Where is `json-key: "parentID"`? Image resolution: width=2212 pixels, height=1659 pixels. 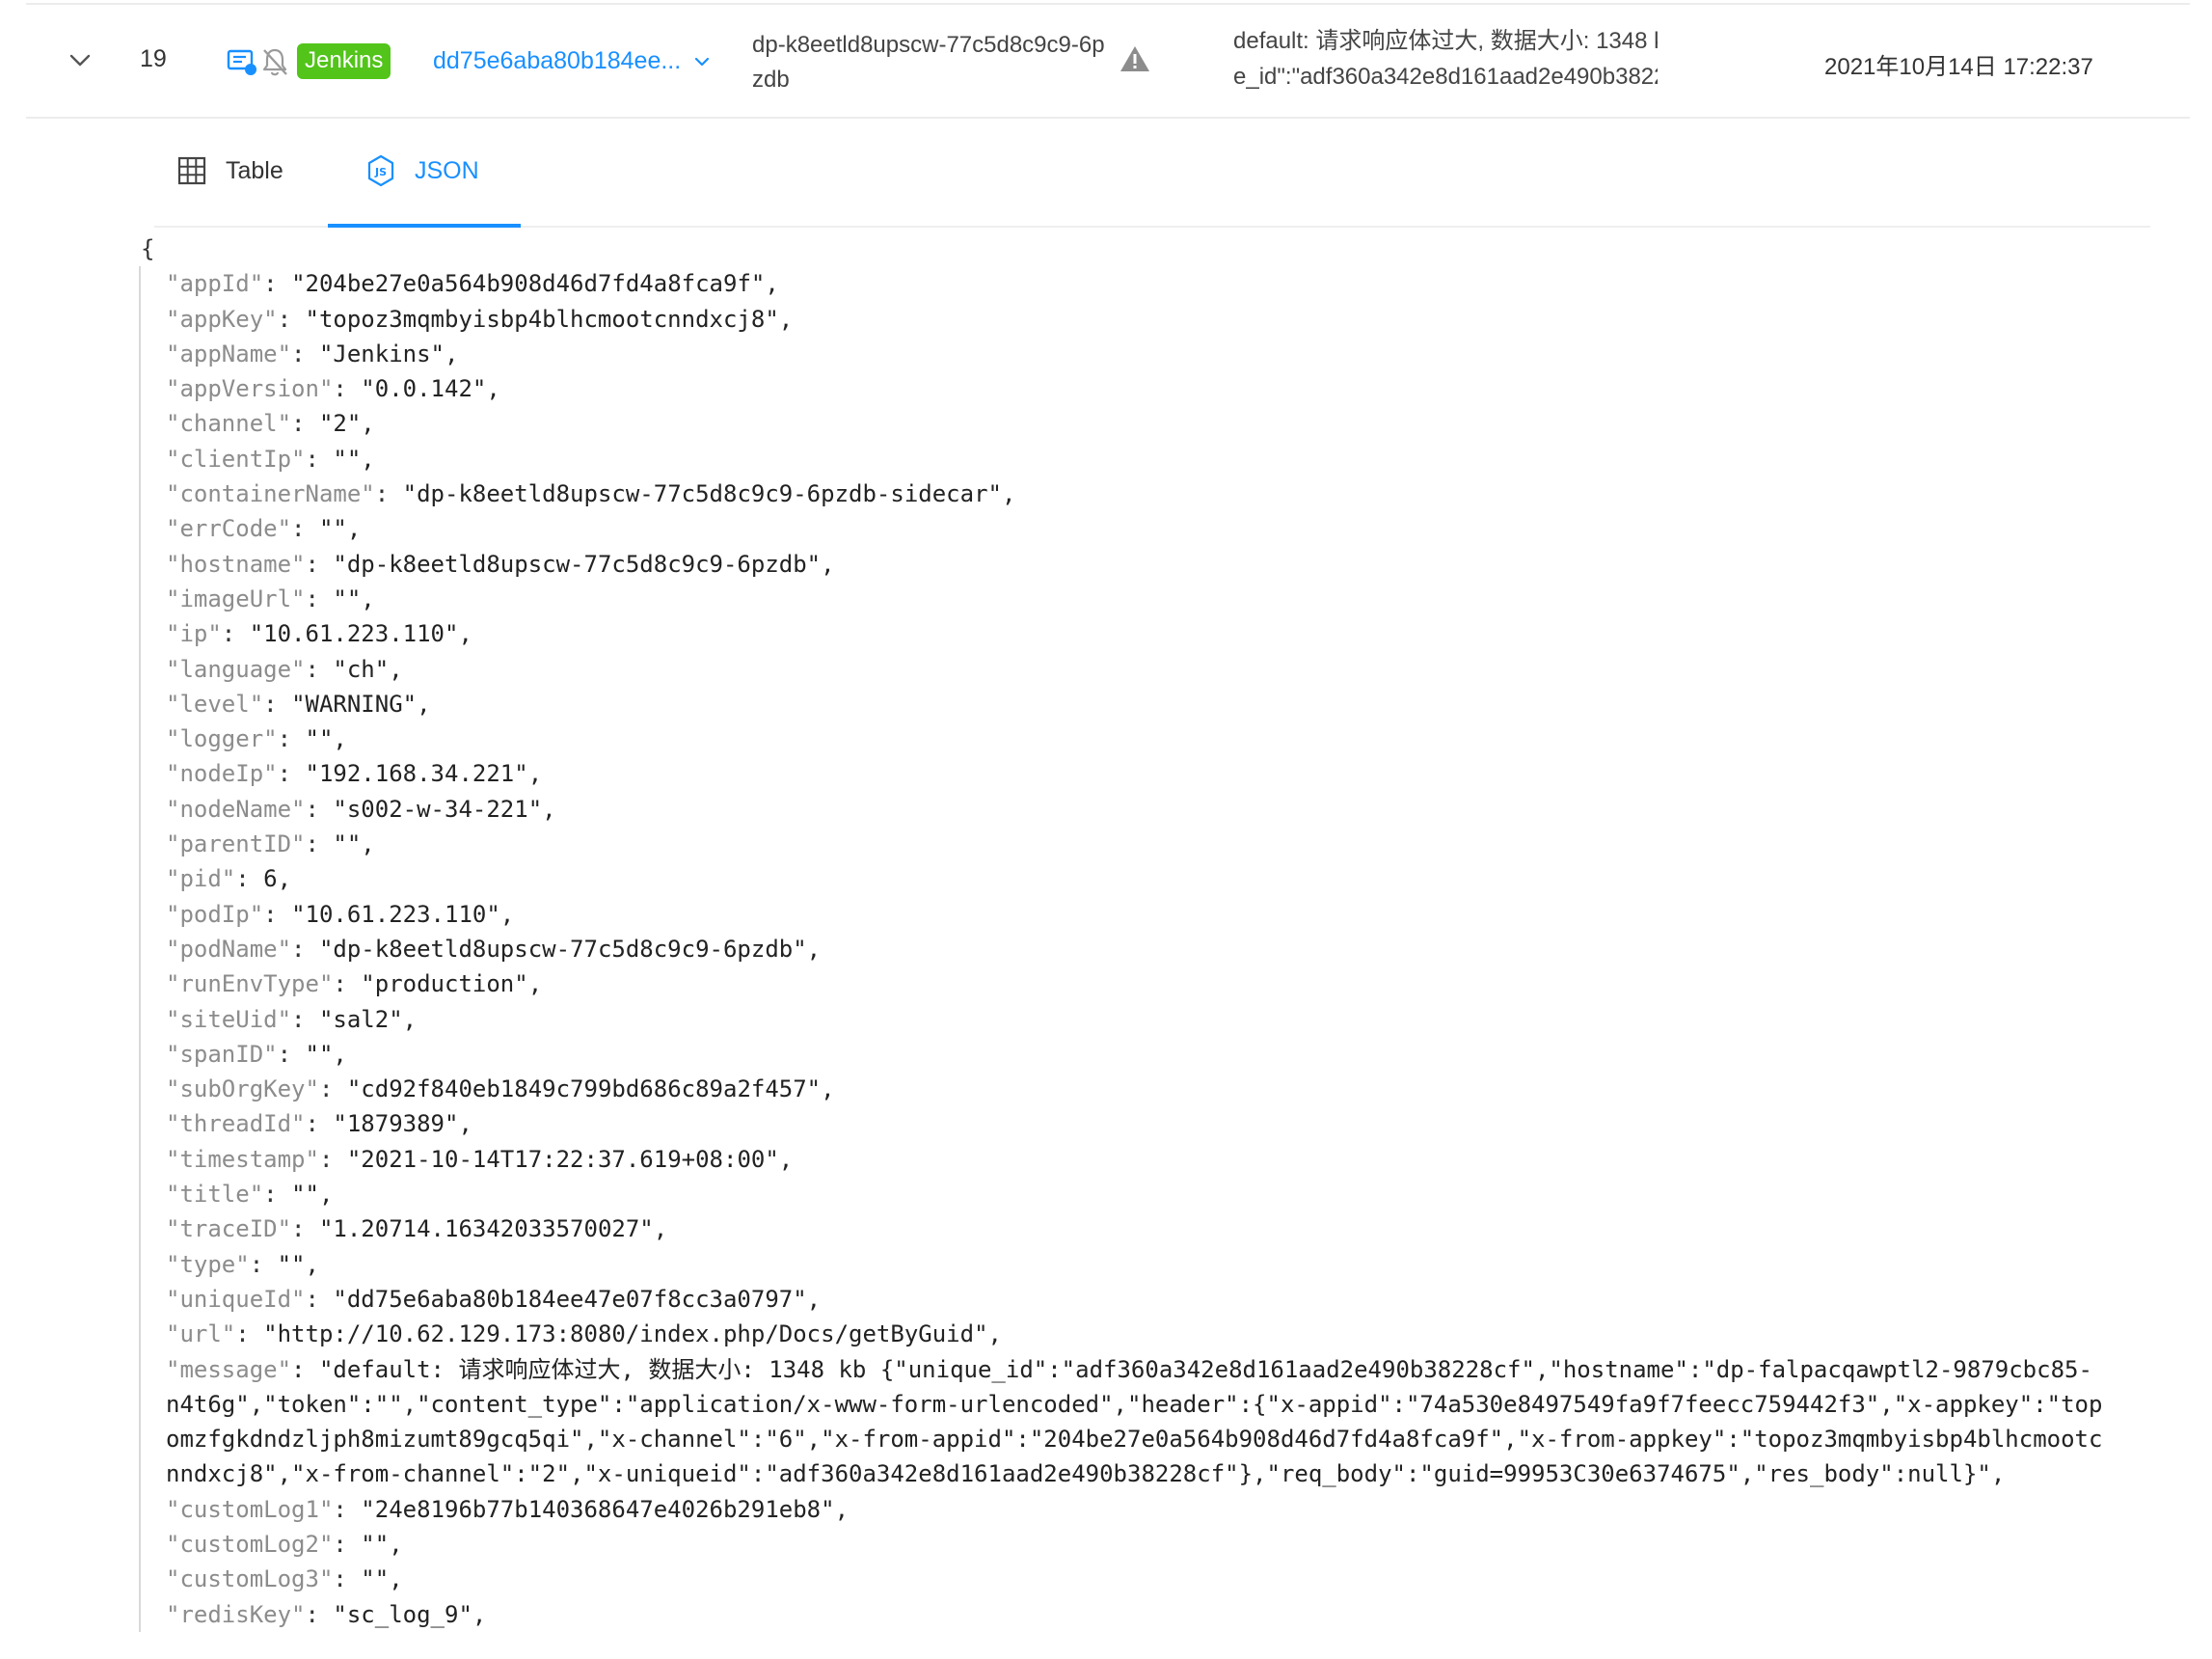 json-key: "parentID" is located at coordinates (236, 844).